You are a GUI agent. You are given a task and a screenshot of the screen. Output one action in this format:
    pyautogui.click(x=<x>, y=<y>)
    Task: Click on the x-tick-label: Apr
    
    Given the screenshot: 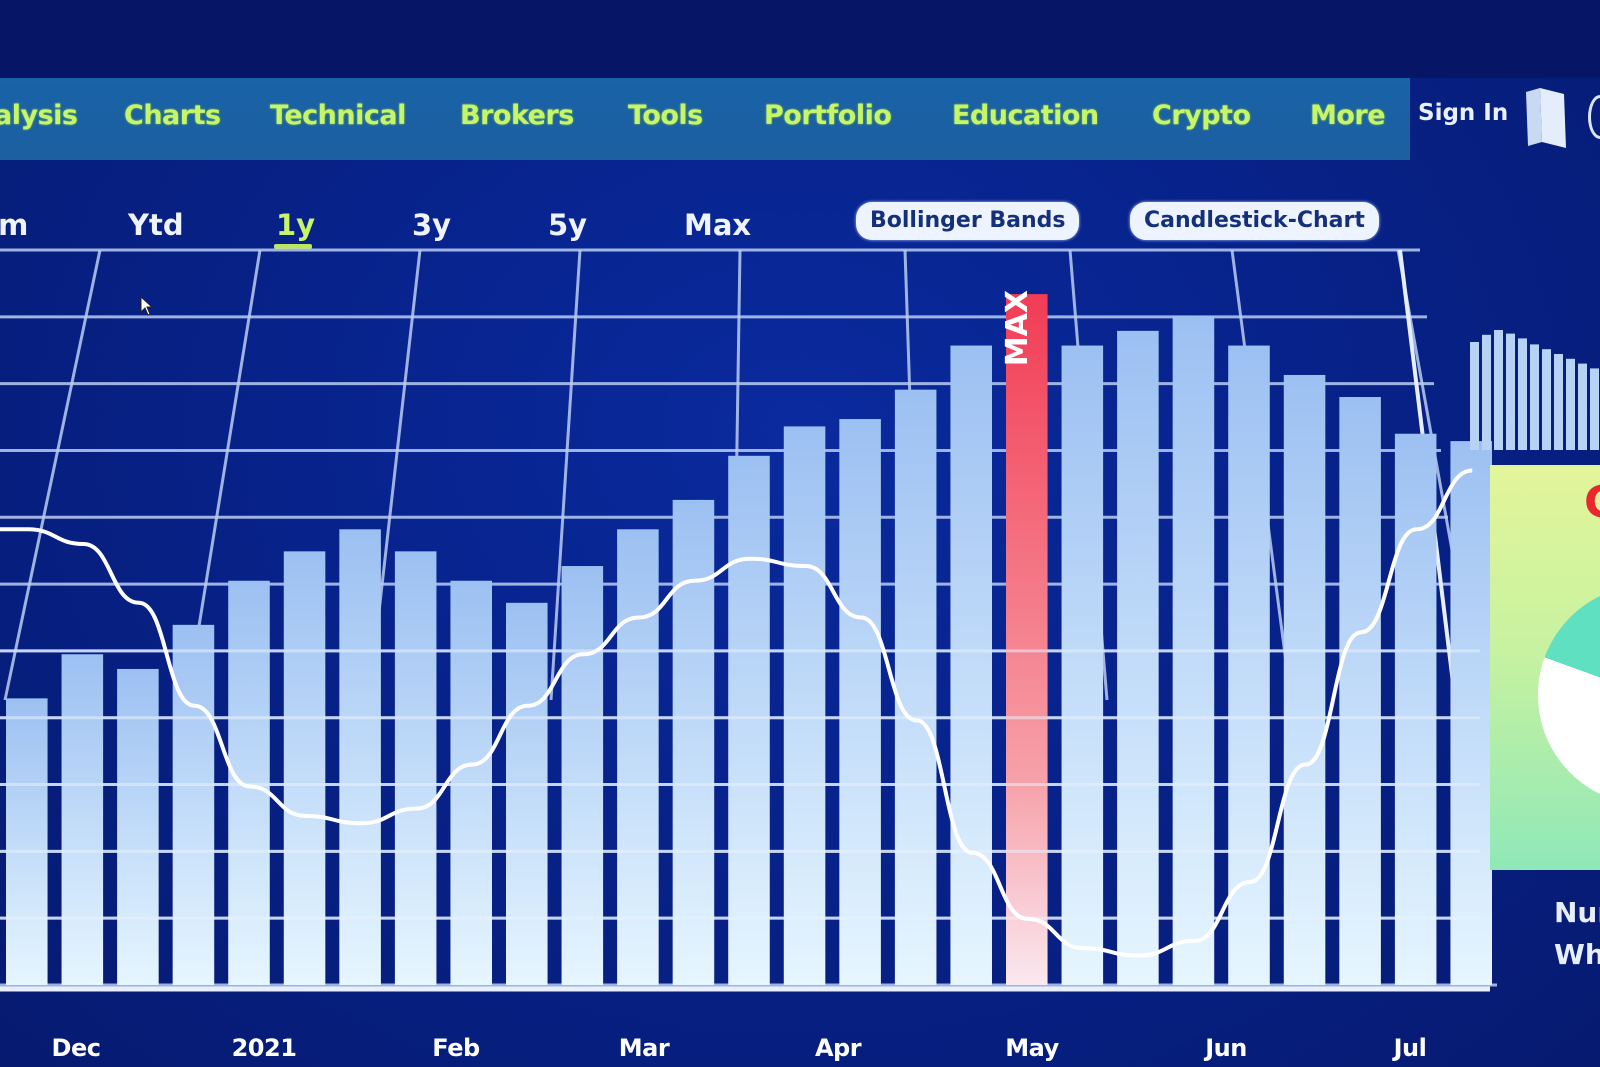 What is the action you would take?
    pyautogui.click(x=838, y=1048)
    